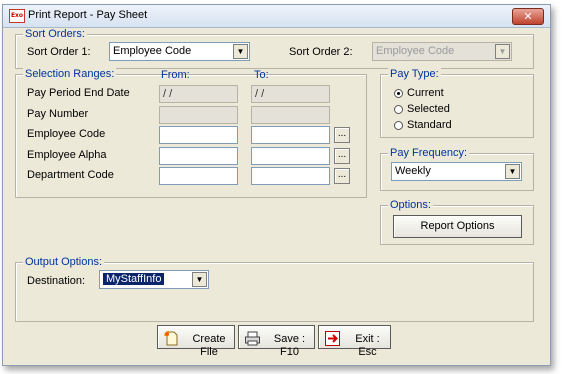 This screenshot has height=374, width=565. I want to click on sort-order-1-value: Employee Code, so click(152, 51).